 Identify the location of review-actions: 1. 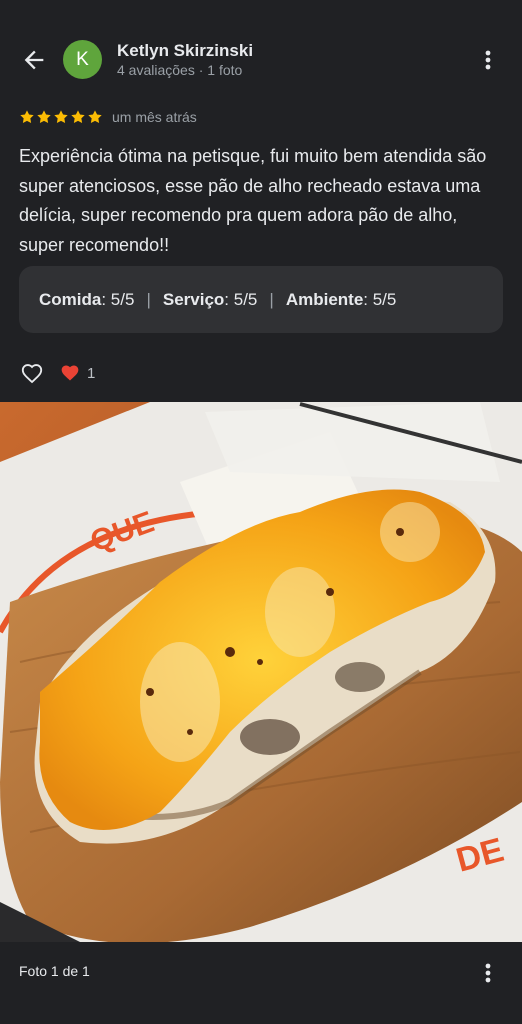
(57, 373).